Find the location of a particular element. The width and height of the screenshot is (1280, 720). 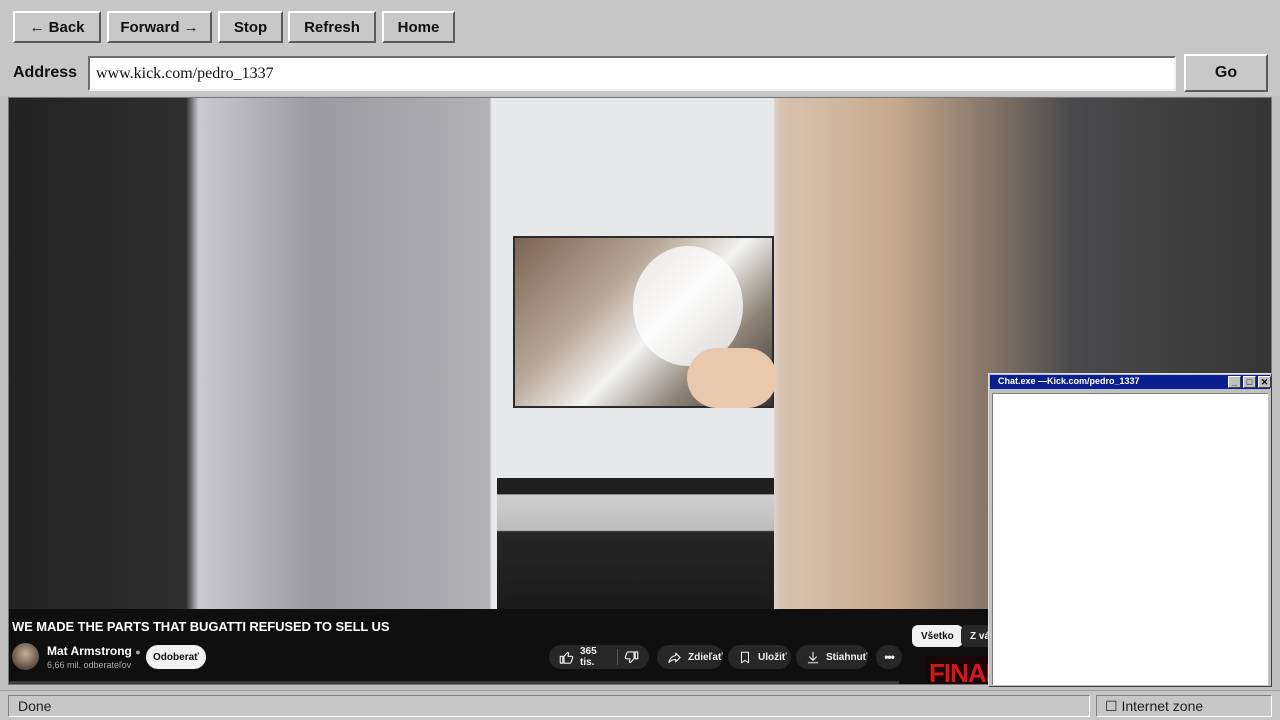

download-icon is located at coordinates (813, 657).